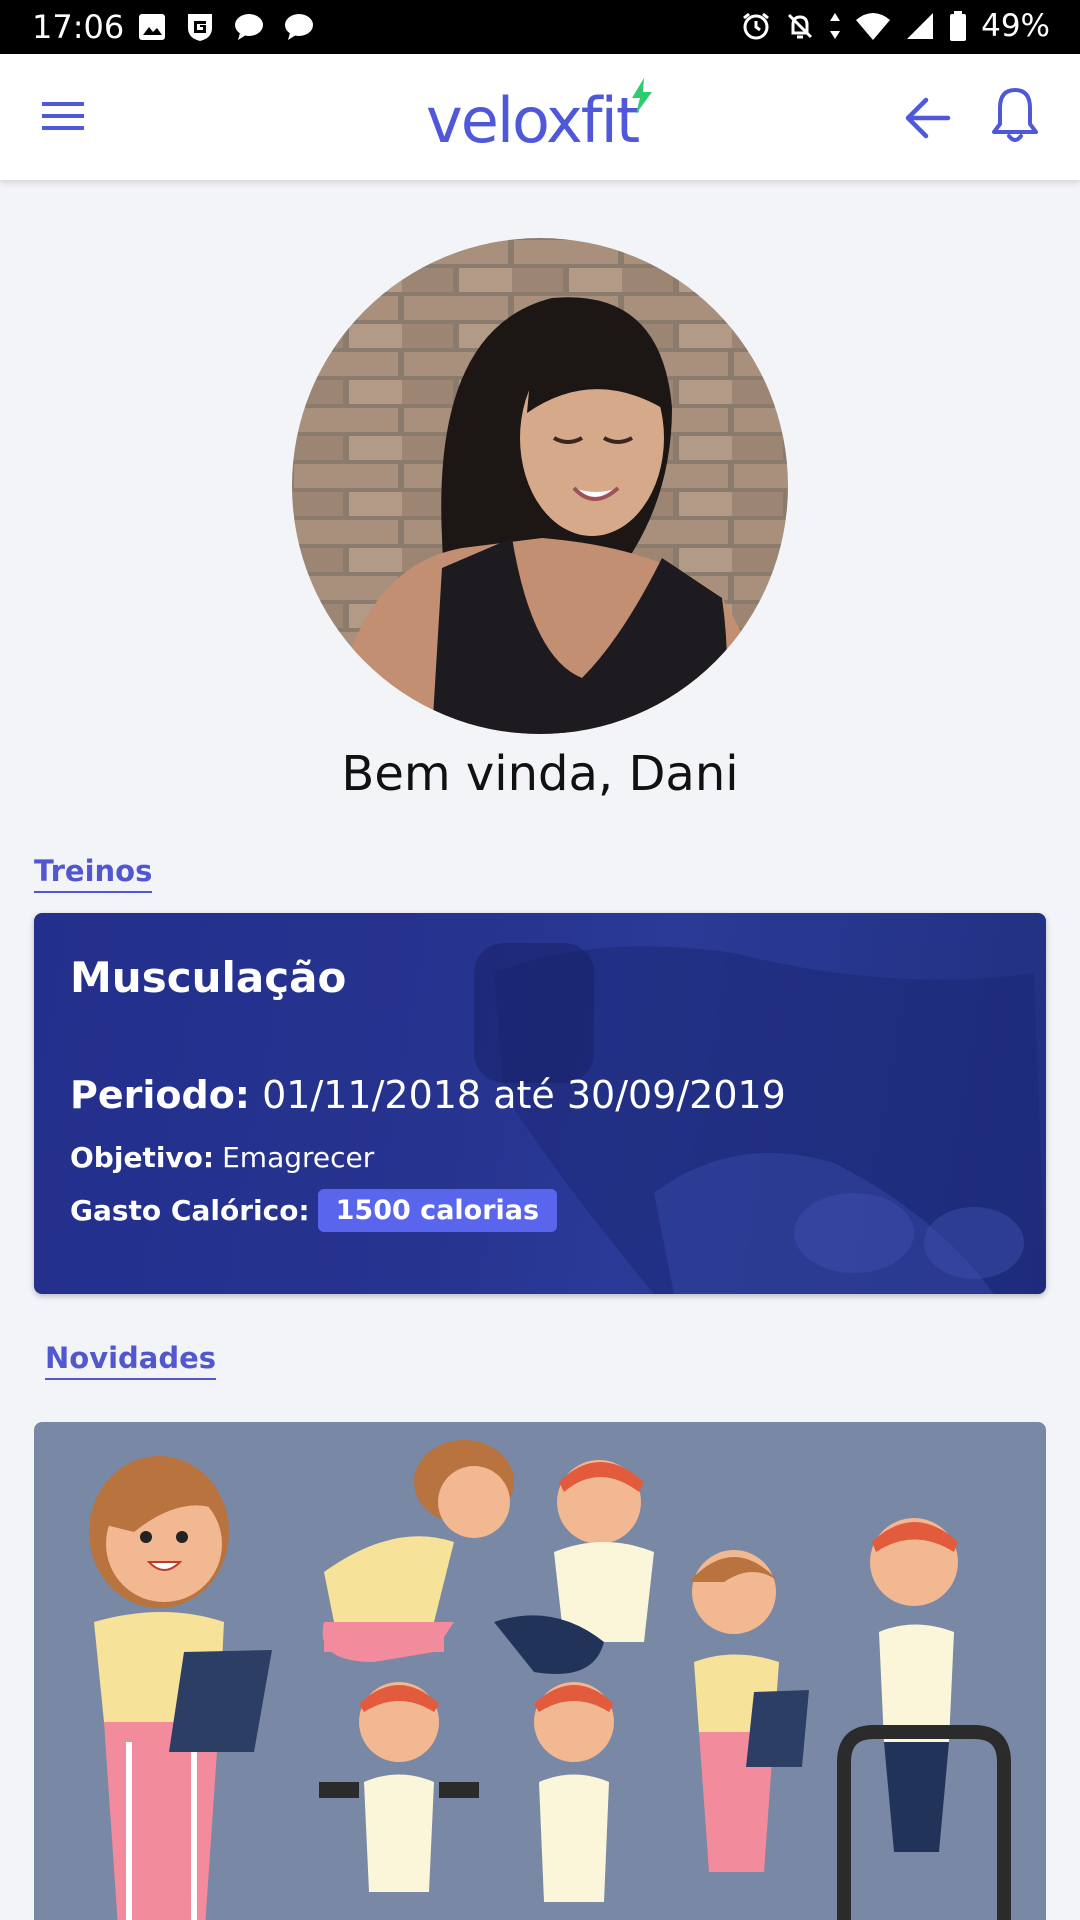 The width and height of the screenshot is (1080, 1920). Describe the element at coordinates (131, 1360) in the screenshot. I see `section-title-novidades: Novidades` at that location.